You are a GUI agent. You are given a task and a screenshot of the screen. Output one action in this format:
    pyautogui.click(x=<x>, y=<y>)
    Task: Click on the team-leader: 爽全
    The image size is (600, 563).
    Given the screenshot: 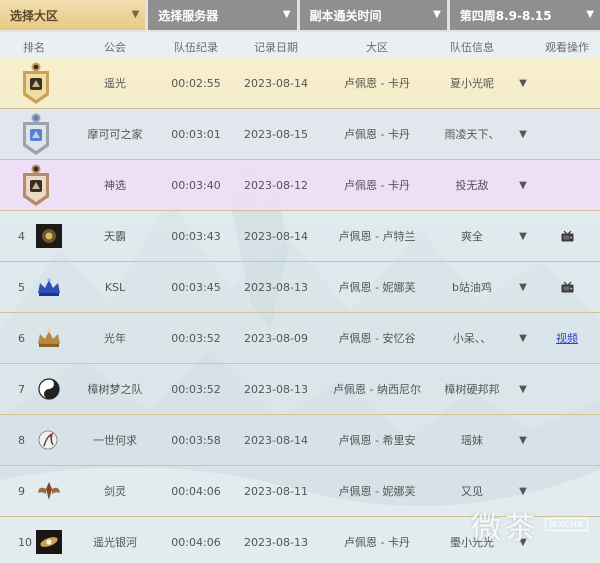 What is the action you would take?
    pyautogui.click(x=472, y=236)
    